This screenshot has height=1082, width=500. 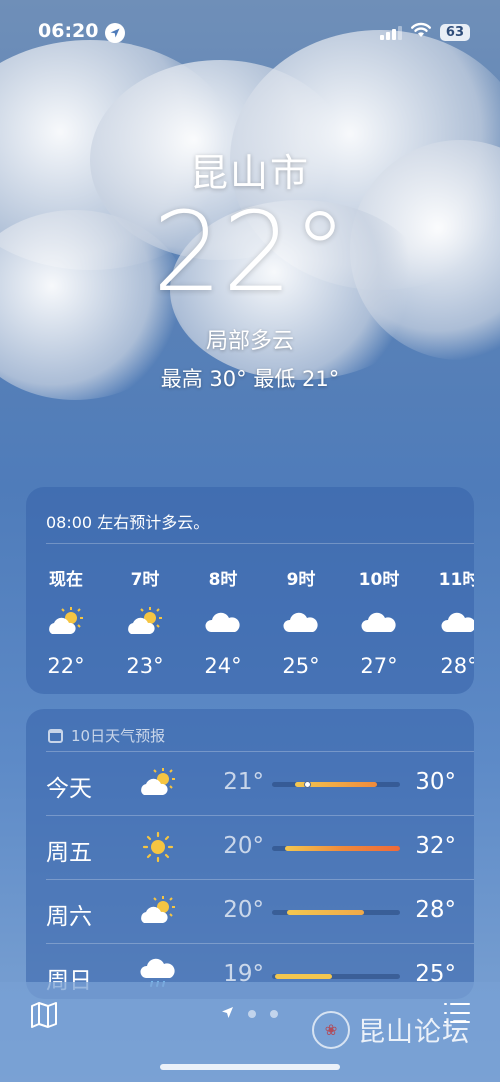 I want to click on hour-item: 7时 23°, so click(x=145, y=621).